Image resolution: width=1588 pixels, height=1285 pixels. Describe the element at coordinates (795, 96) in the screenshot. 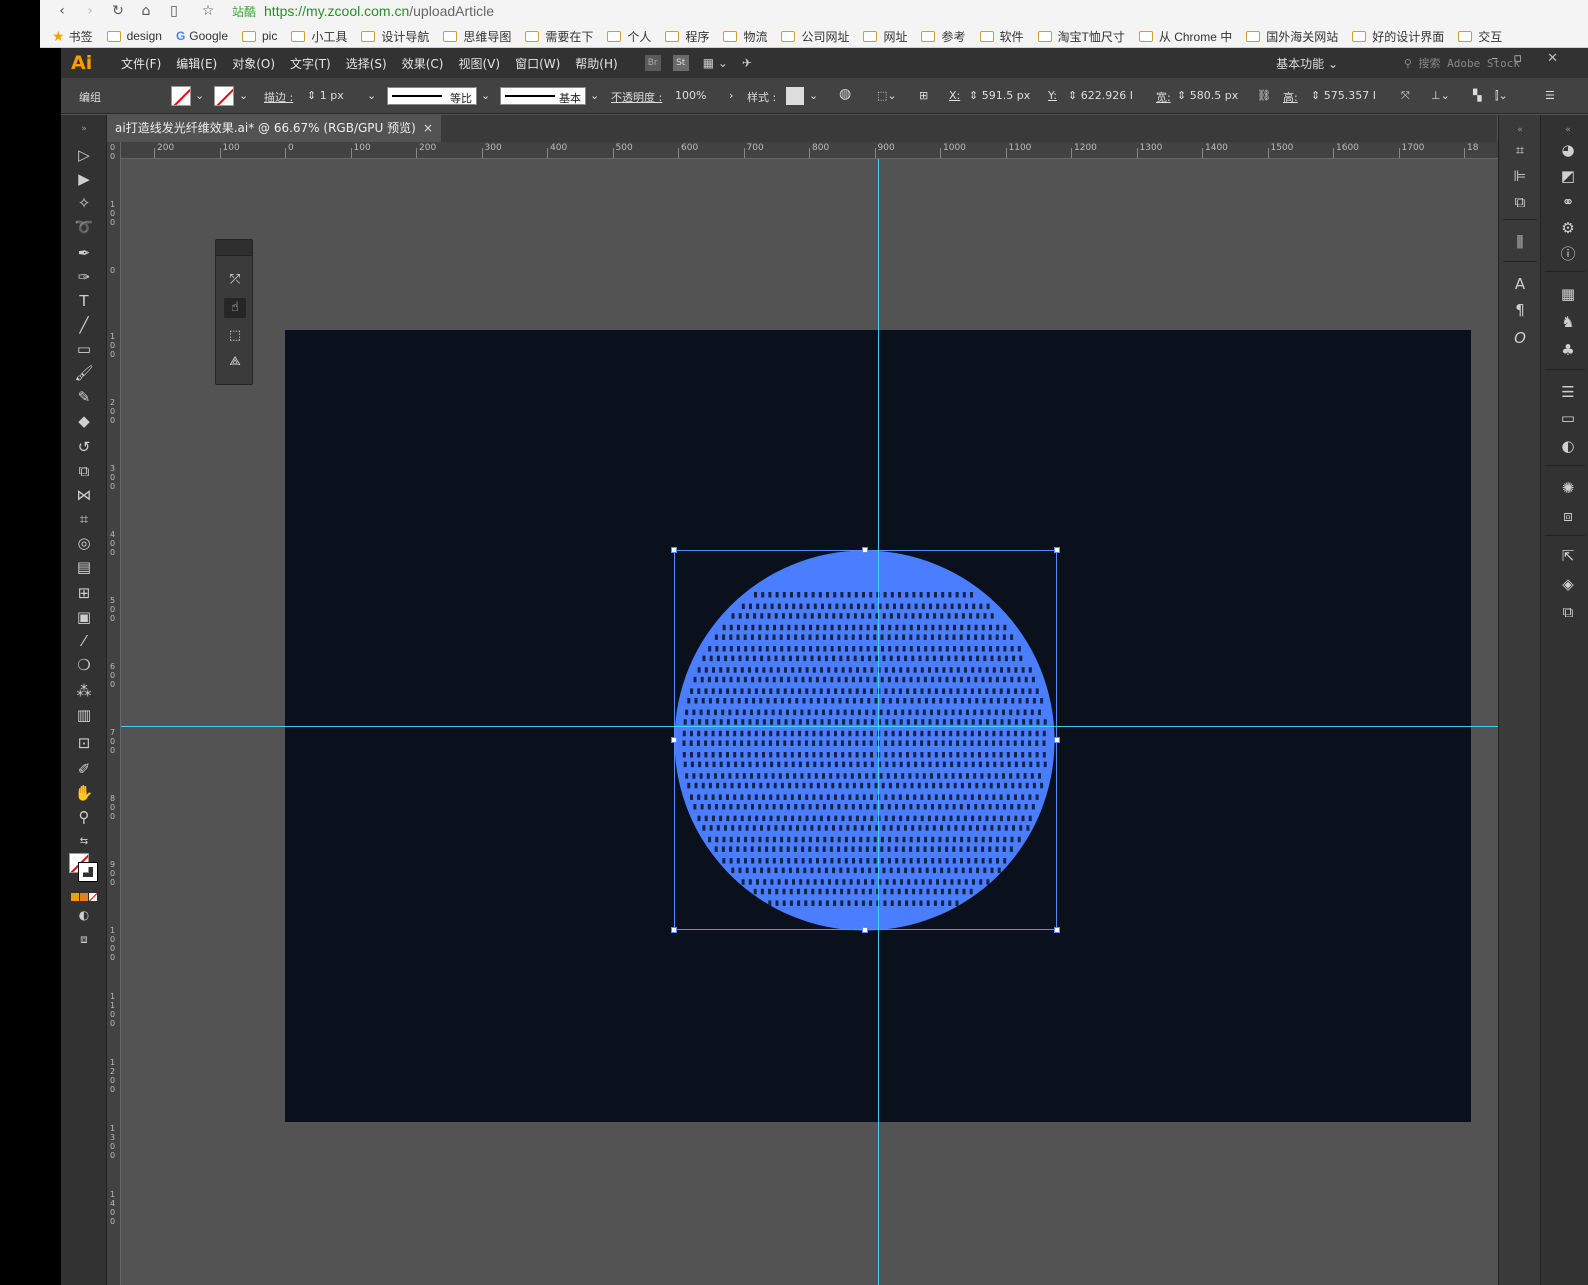

I see `style-swatch` at that location.